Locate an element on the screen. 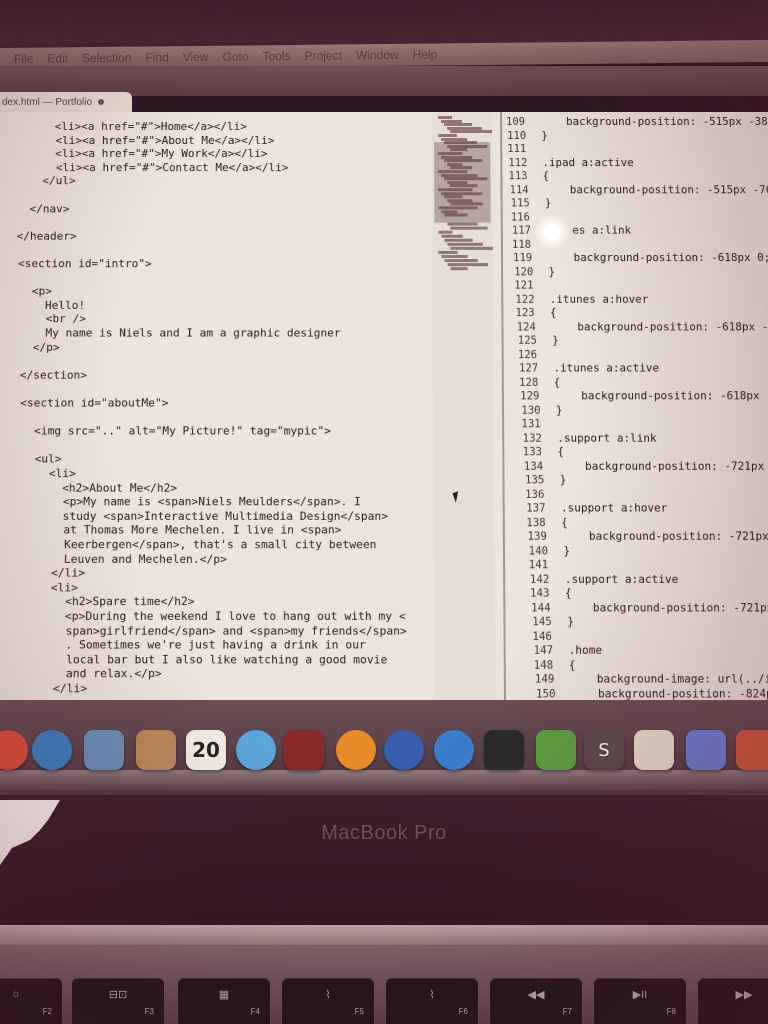 The width and height of the screenshot is (768, 1024). code-line: Leuven and Mechelen.</p> is located at coordinates (118, 558).